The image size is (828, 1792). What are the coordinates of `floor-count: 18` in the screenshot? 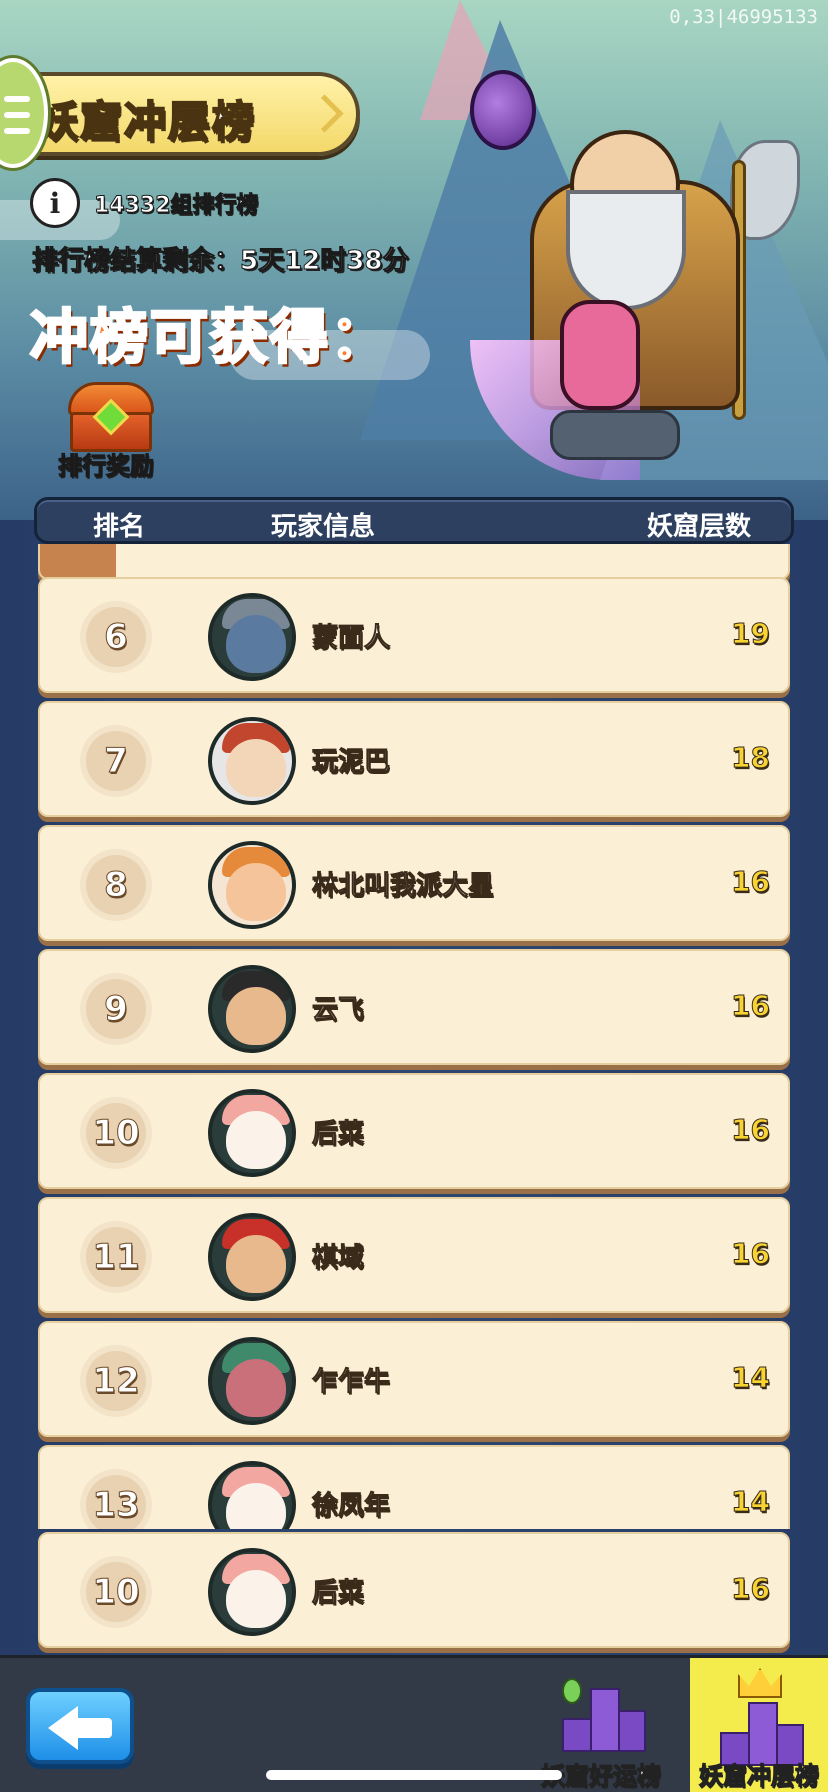 It's located at (751, 758).